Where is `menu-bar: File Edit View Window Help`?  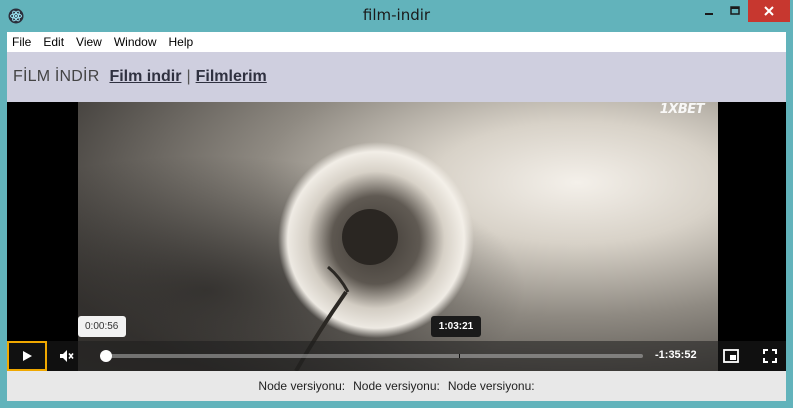
menu-bar: File Edit View Window Help is located at coordinates (396, 42).